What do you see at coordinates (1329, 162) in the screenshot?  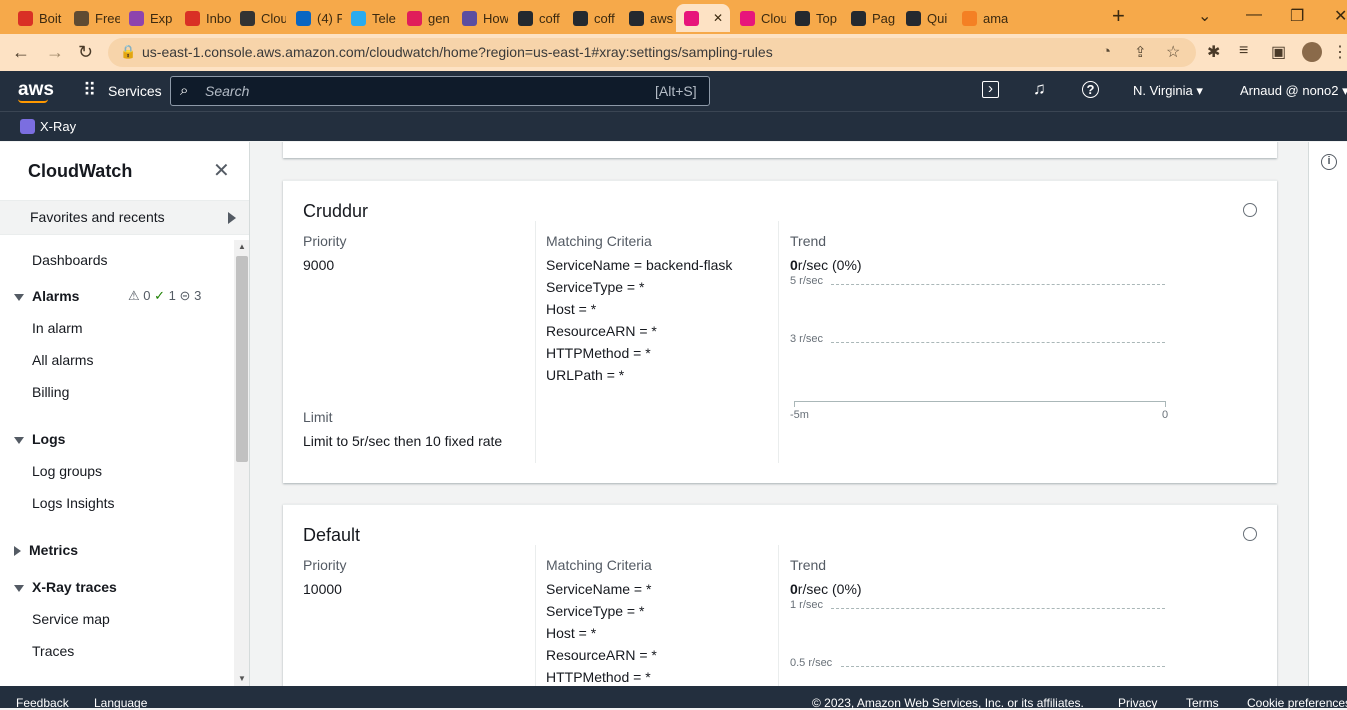 I see `info-icon: i` at bounding box center [1329, 162].